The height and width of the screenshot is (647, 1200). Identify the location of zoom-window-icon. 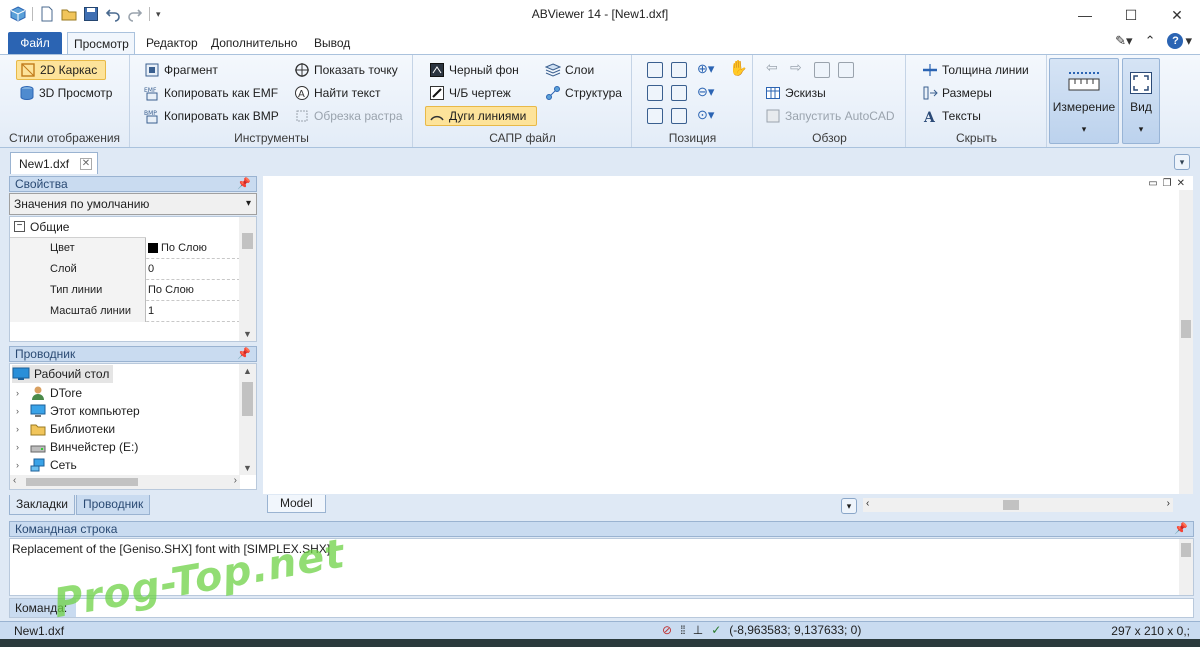
(679, 70).